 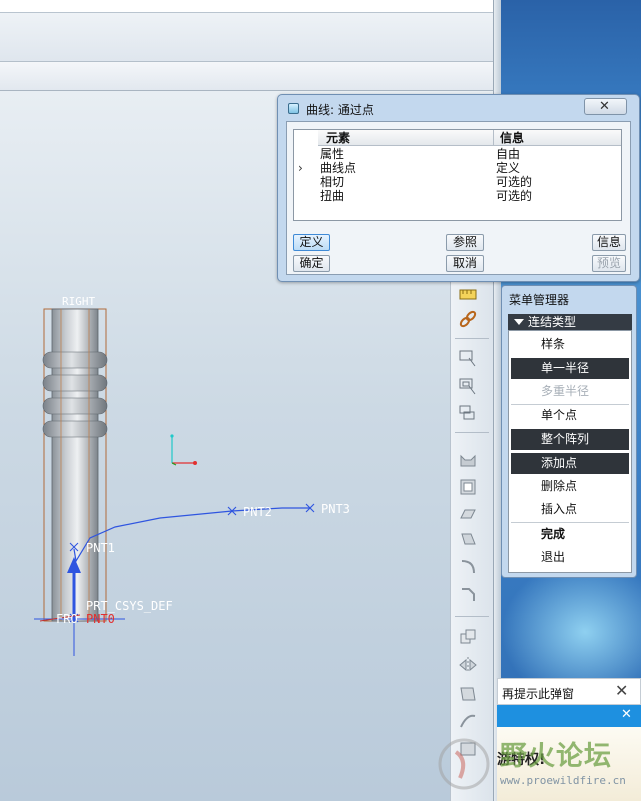 I want to click on promo-popup: ✕ 游特权!, so click(x=569, y=753).